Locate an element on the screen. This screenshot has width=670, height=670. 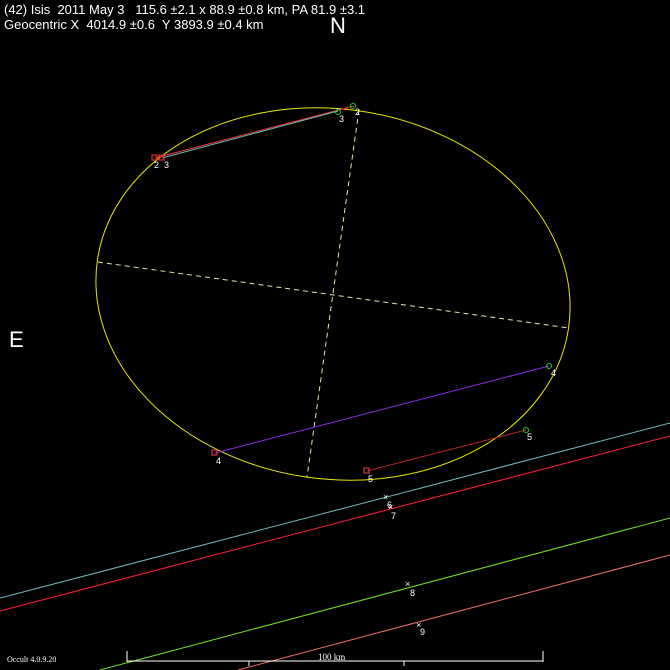
major-axis is located at coordinates (333, 295).